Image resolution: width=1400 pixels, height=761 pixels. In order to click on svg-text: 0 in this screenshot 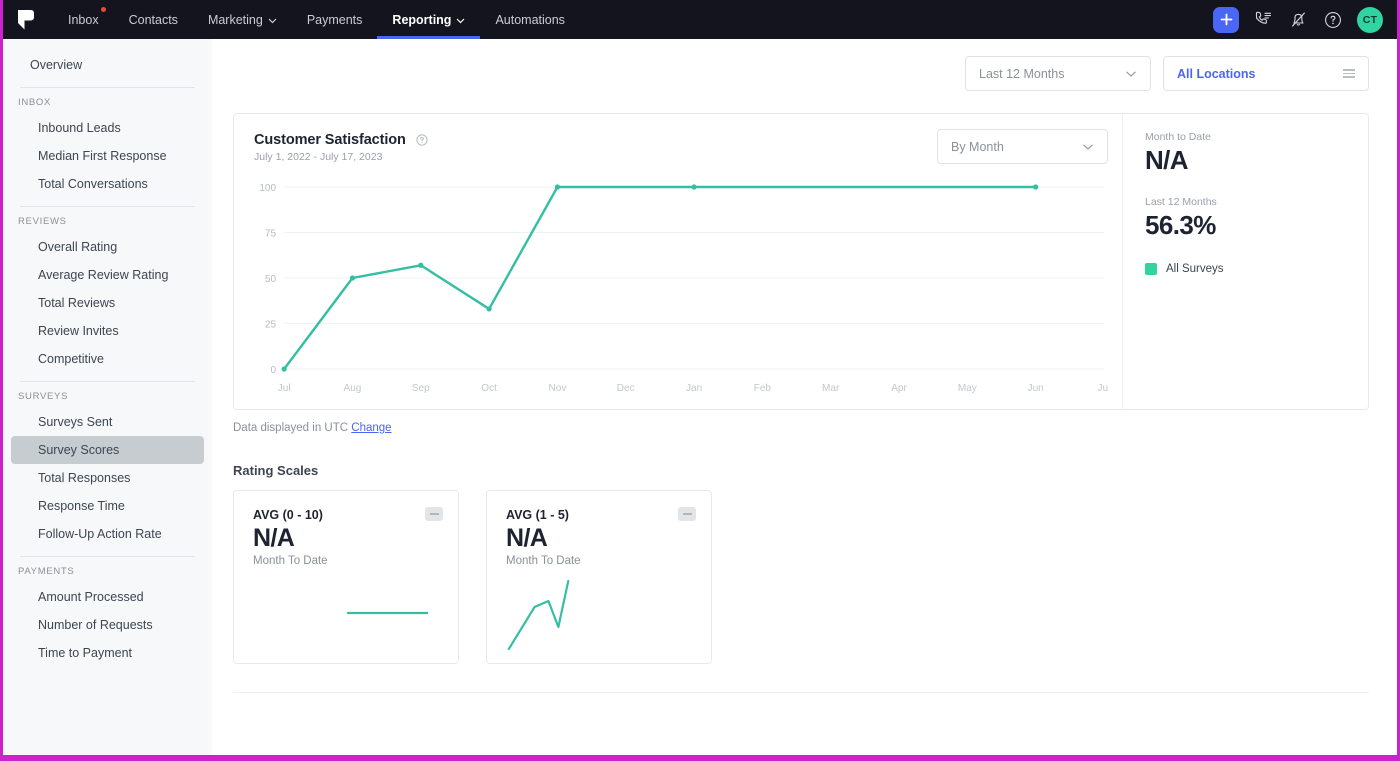, I will do `click(274, 370)`.